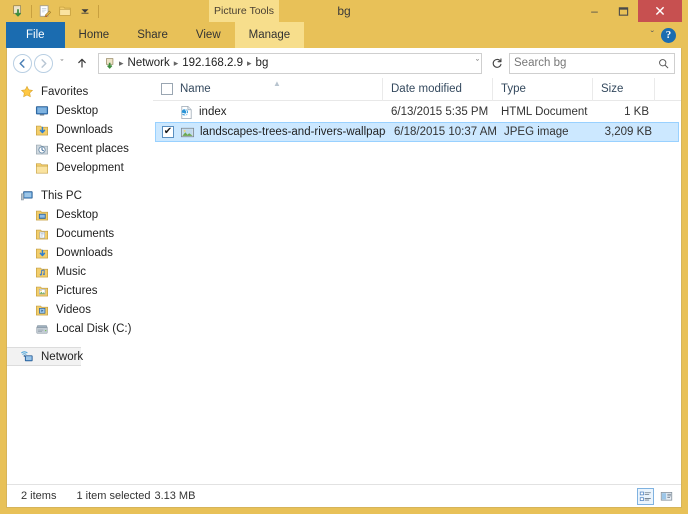 The image size is (688, 514). What do you see at coordinates (62, 356) in the screenshot?
I see `sidebar-item-label: Network` at bounding box center [62, 356].